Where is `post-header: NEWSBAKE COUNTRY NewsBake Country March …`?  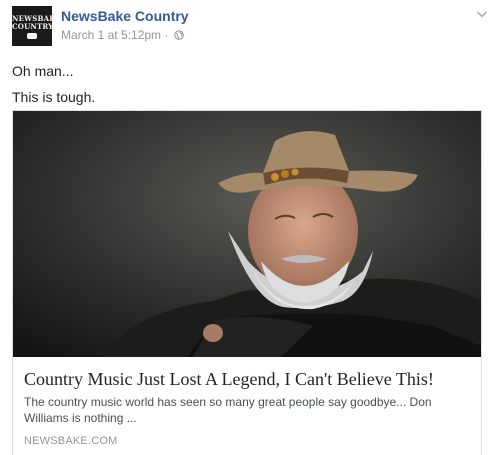 post-header: NEWSBAKE COUNTRY NewsBake Country March … is located at coordinates (251, 27).